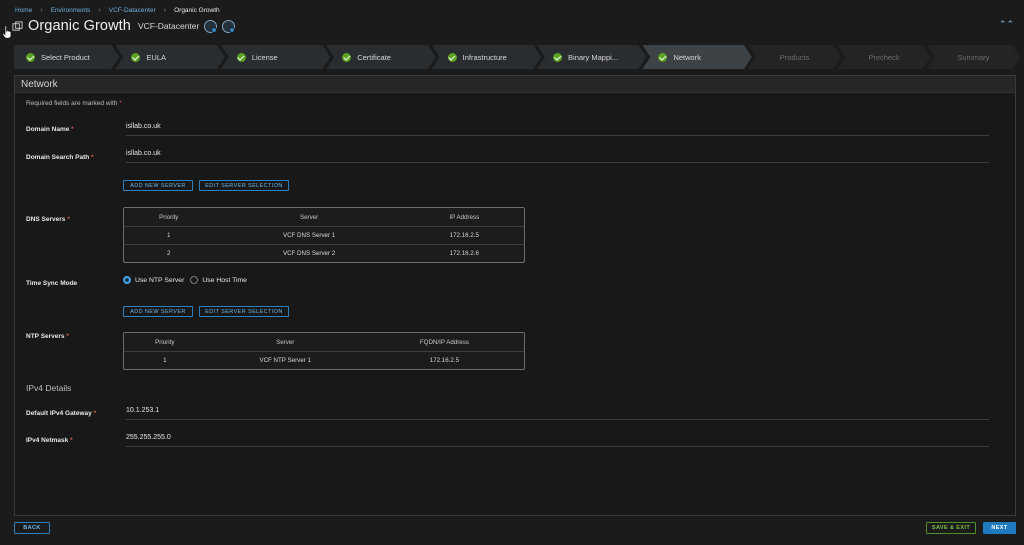  Describe the element at coordinates (197, 10) in the screenshot. I see `breadcrumb-current: Organic Growth` at that location.